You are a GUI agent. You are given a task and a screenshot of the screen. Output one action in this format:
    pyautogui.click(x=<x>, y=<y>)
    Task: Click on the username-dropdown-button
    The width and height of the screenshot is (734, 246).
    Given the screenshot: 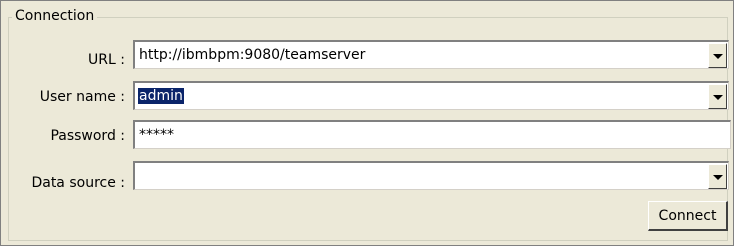 What is the action you would take?
    pyautogui.click(x=717, y=96)
    